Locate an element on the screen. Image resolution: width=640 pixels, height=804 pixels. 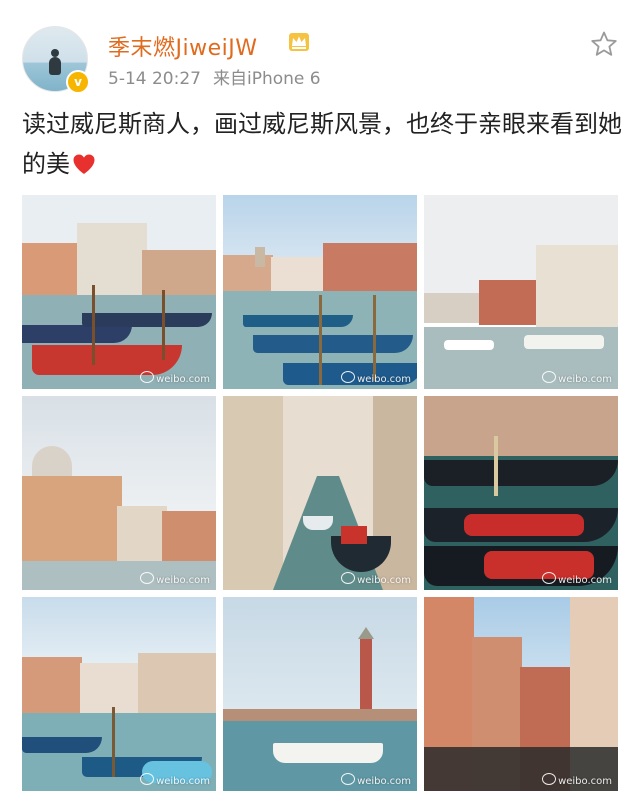
username: 季末燃JiweiJW is located at coordinates (182, 46).